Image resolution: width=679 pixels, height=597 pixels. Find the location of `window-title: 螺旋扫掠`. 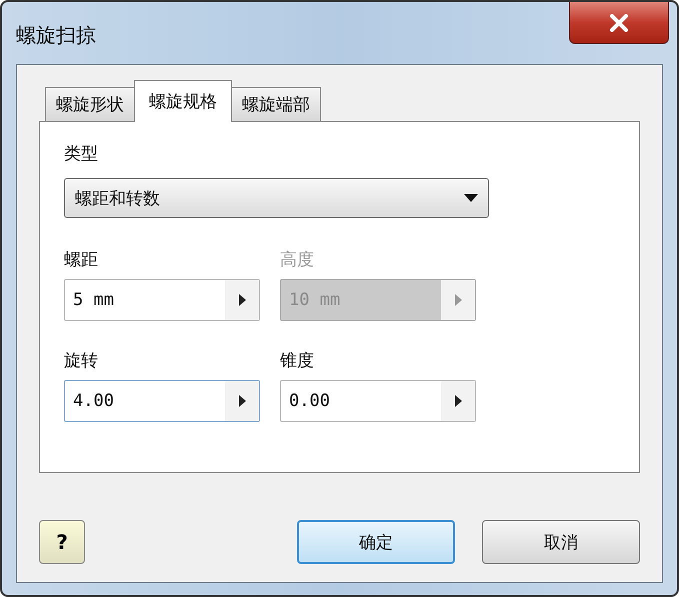

window-title: 螺旋扫掠 is located at coordinates (56, 35).